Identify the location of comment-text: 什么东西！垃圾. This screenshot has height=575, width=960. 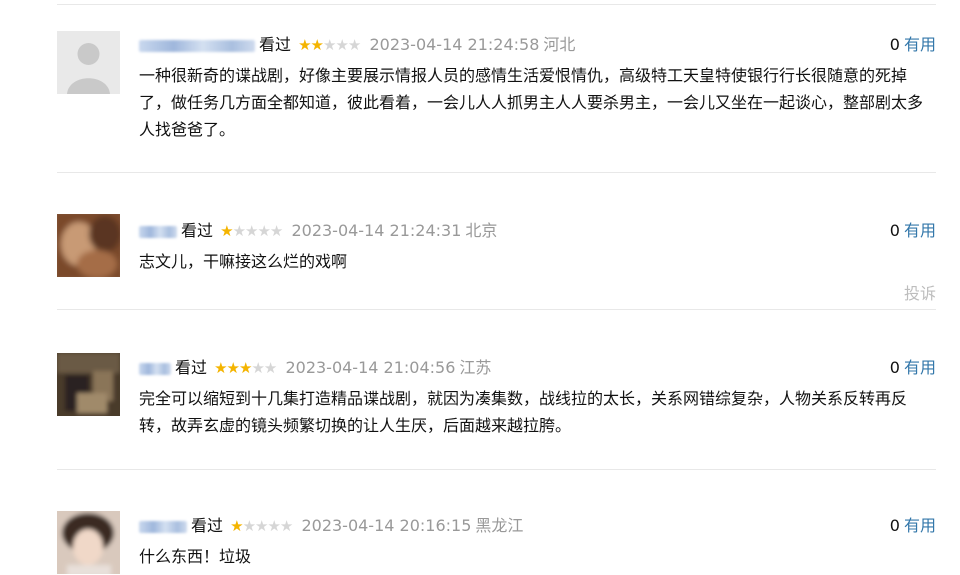
(195, 556).